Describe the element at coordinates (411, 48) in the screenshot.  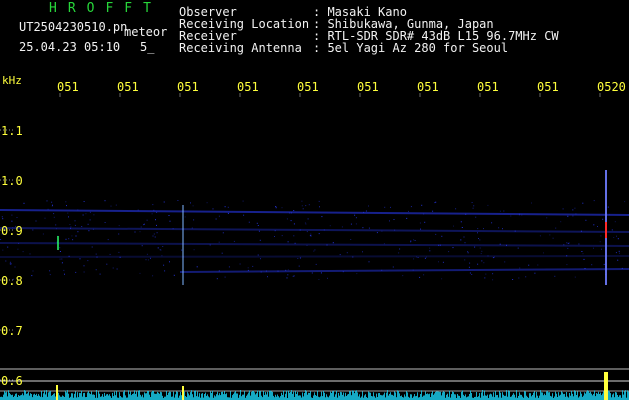
I see `antenna-value: : 5el Yagi Az 280 for Seoul` at that location.